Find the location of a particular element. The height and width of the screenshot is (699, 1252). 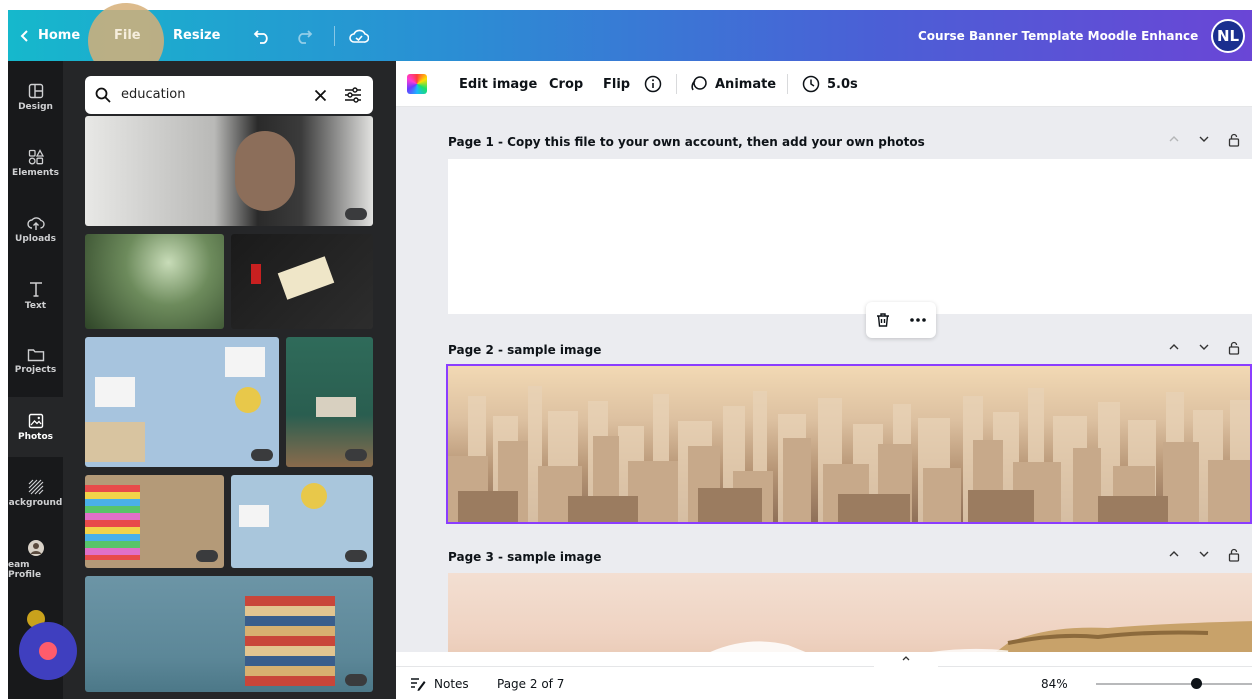

clear-search-icon is located at coordinates (320, 95).